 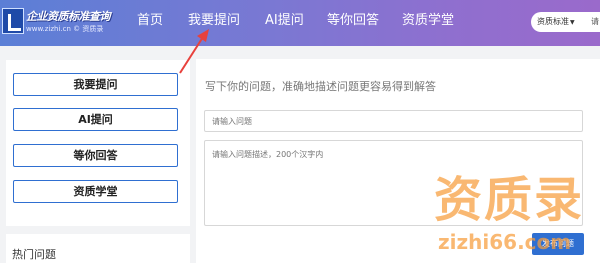 I want to click on question-title-input, so click(x=393, y=121).